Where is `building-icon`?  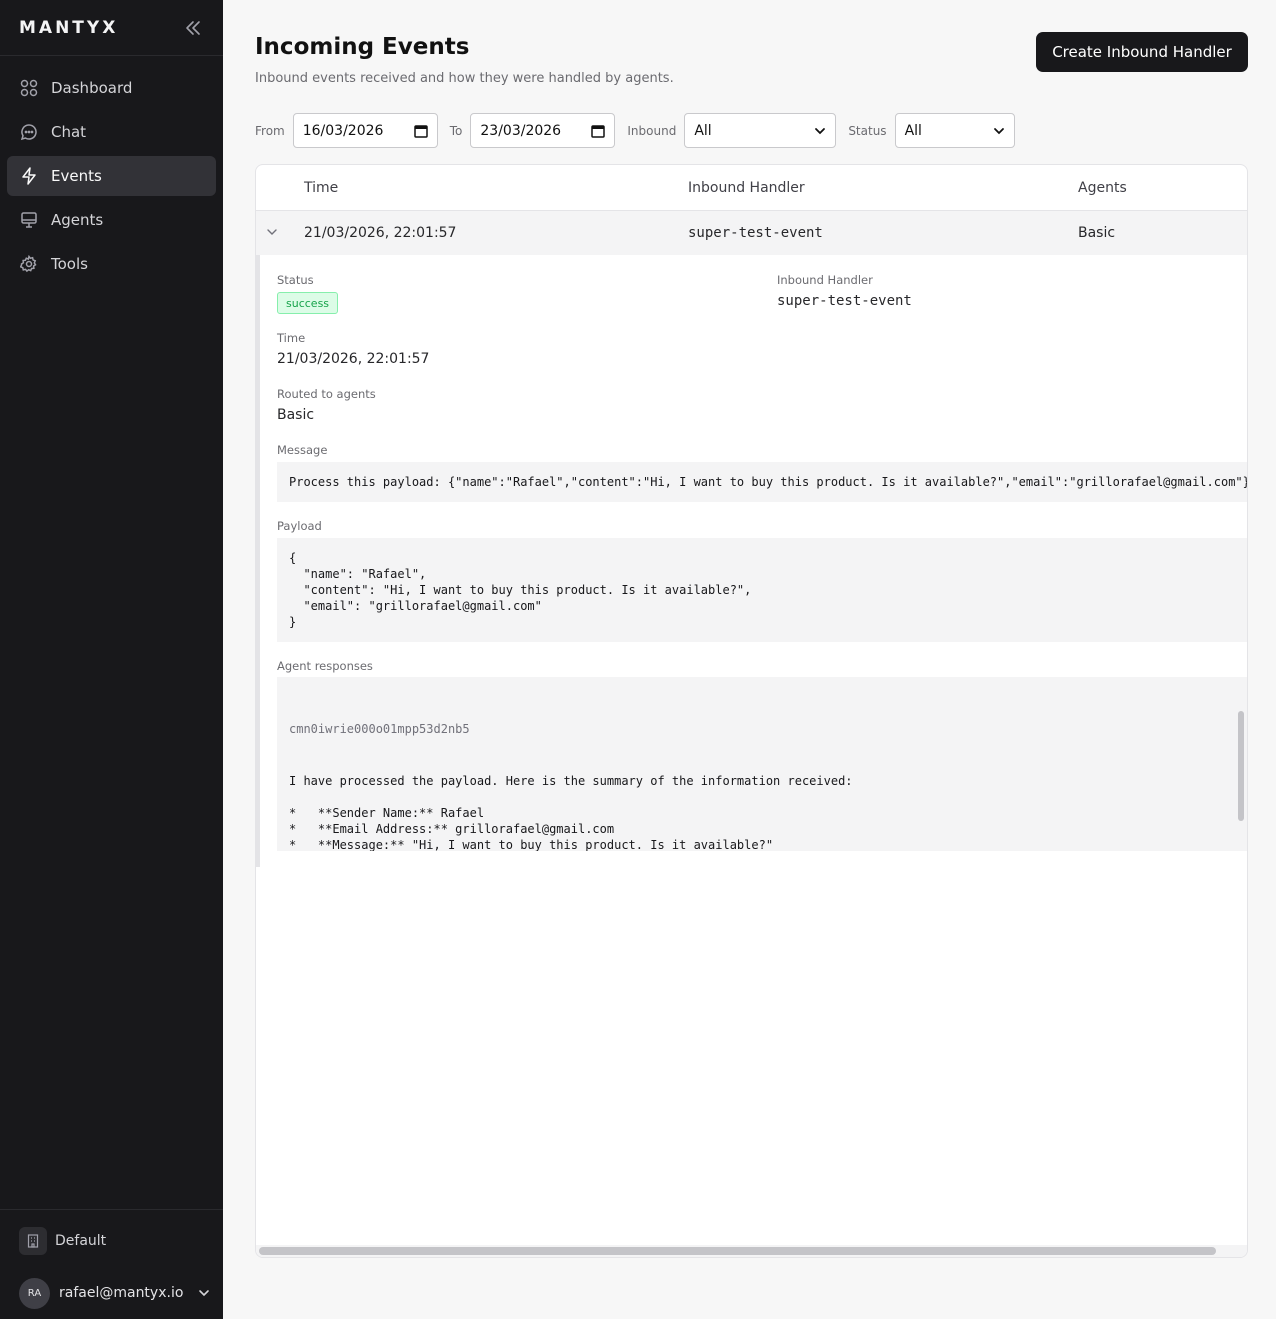 building-icon is located at coordinates (33, 1241).